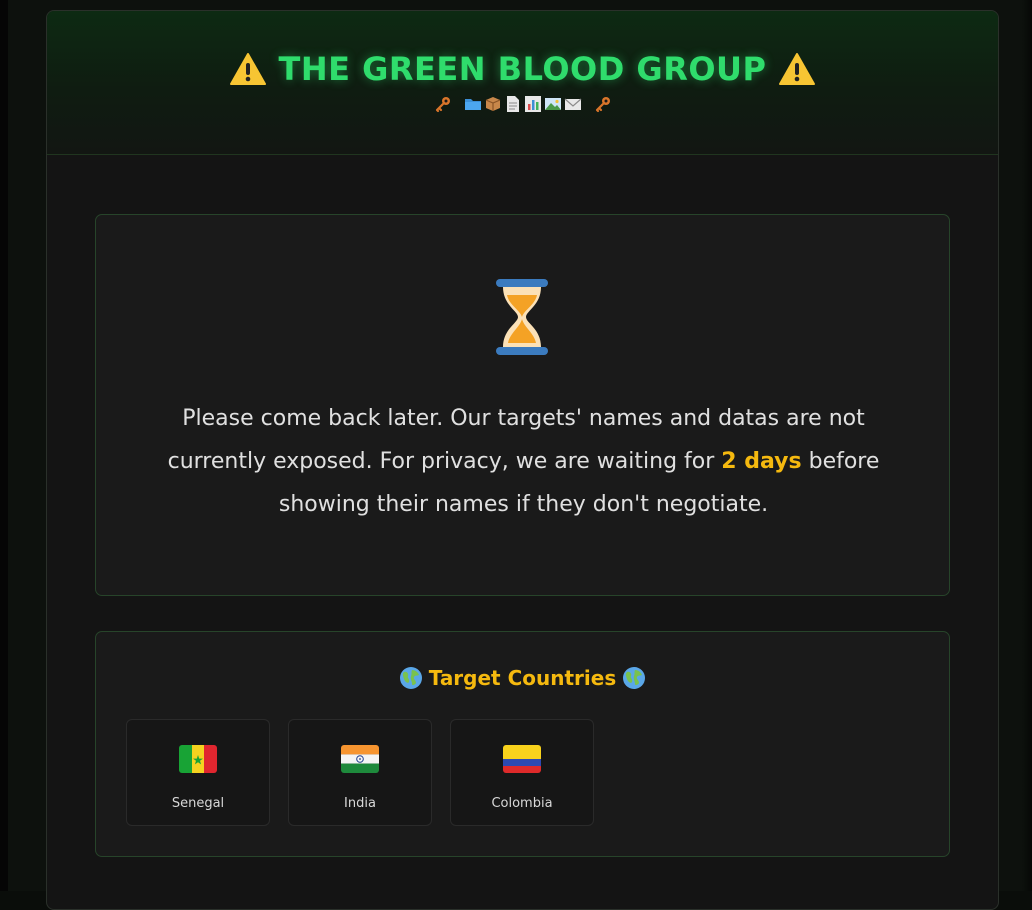 The image size is (1032, 910). What do you see at coordinates (522, 759) in the screenshot?
I see `colombia-flag-icon` at bounding box center [522, 759].